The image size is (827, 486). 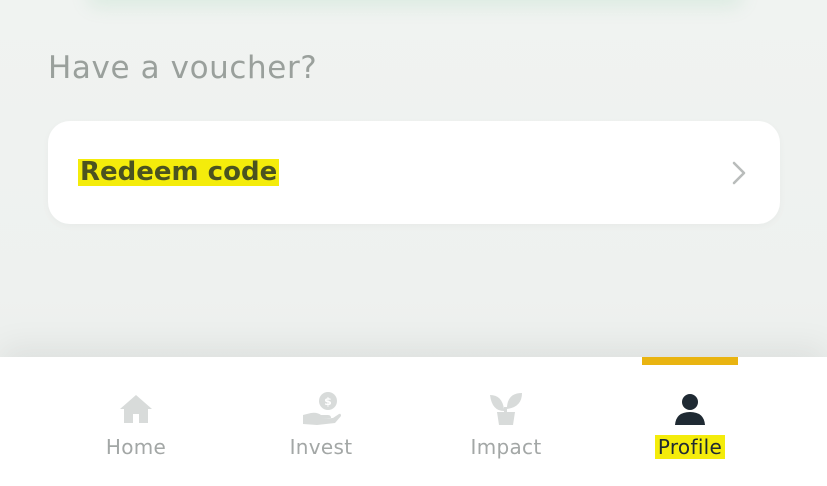 I want to click on active-tab-indicator, so click(x=690, y=361).